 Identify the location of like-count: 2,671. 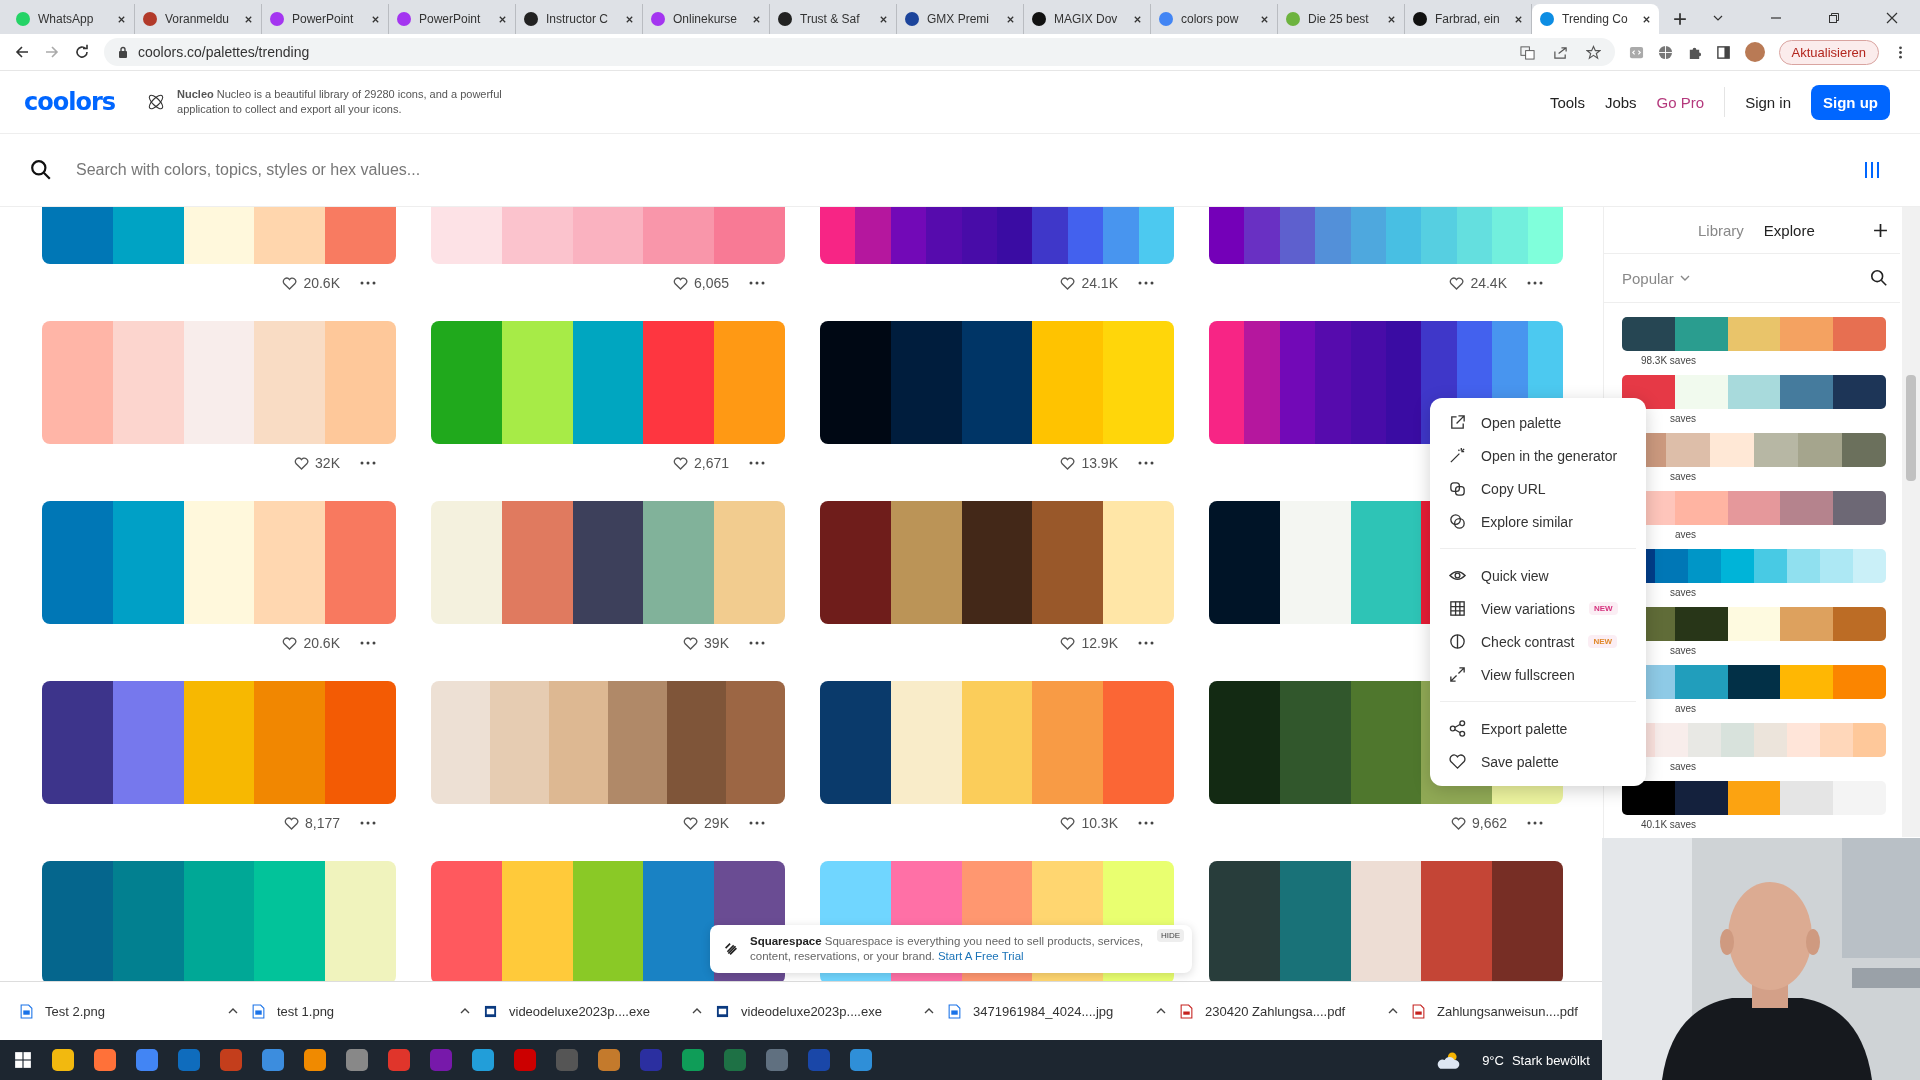
(711, 463).